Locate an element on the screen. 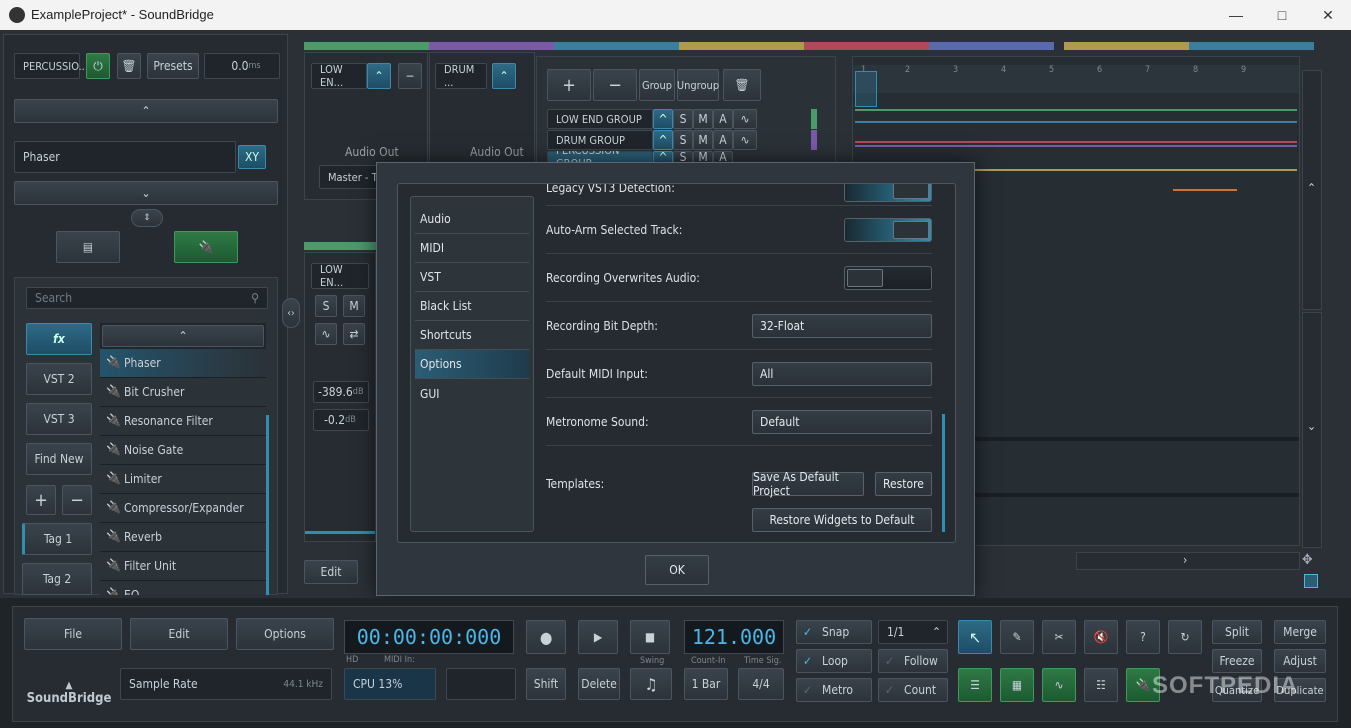 This screenshot has width=1351, height=728. nav-midi: MIDI is located at coordinates (472, 248).